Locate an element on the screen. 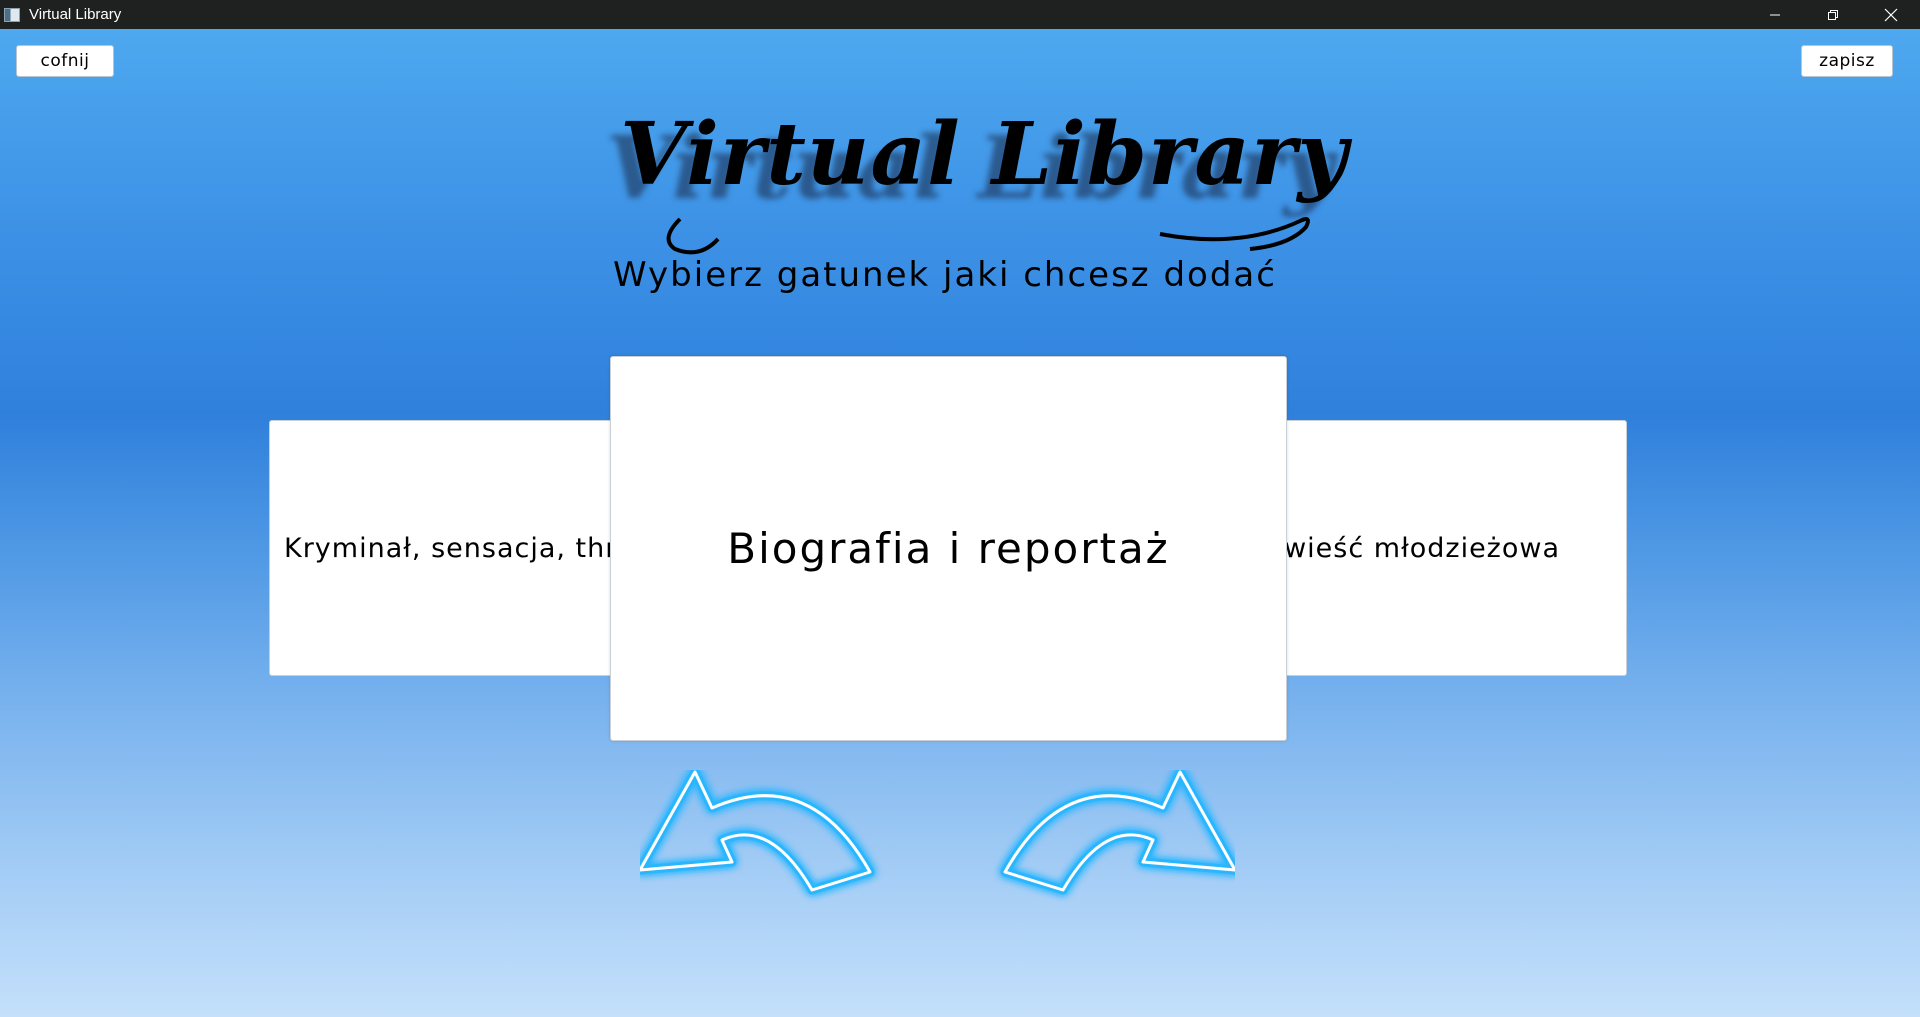 This screenshot has height=1017, width=1920. rotate-left-arrow-icon is located at coordinates (755, 831).